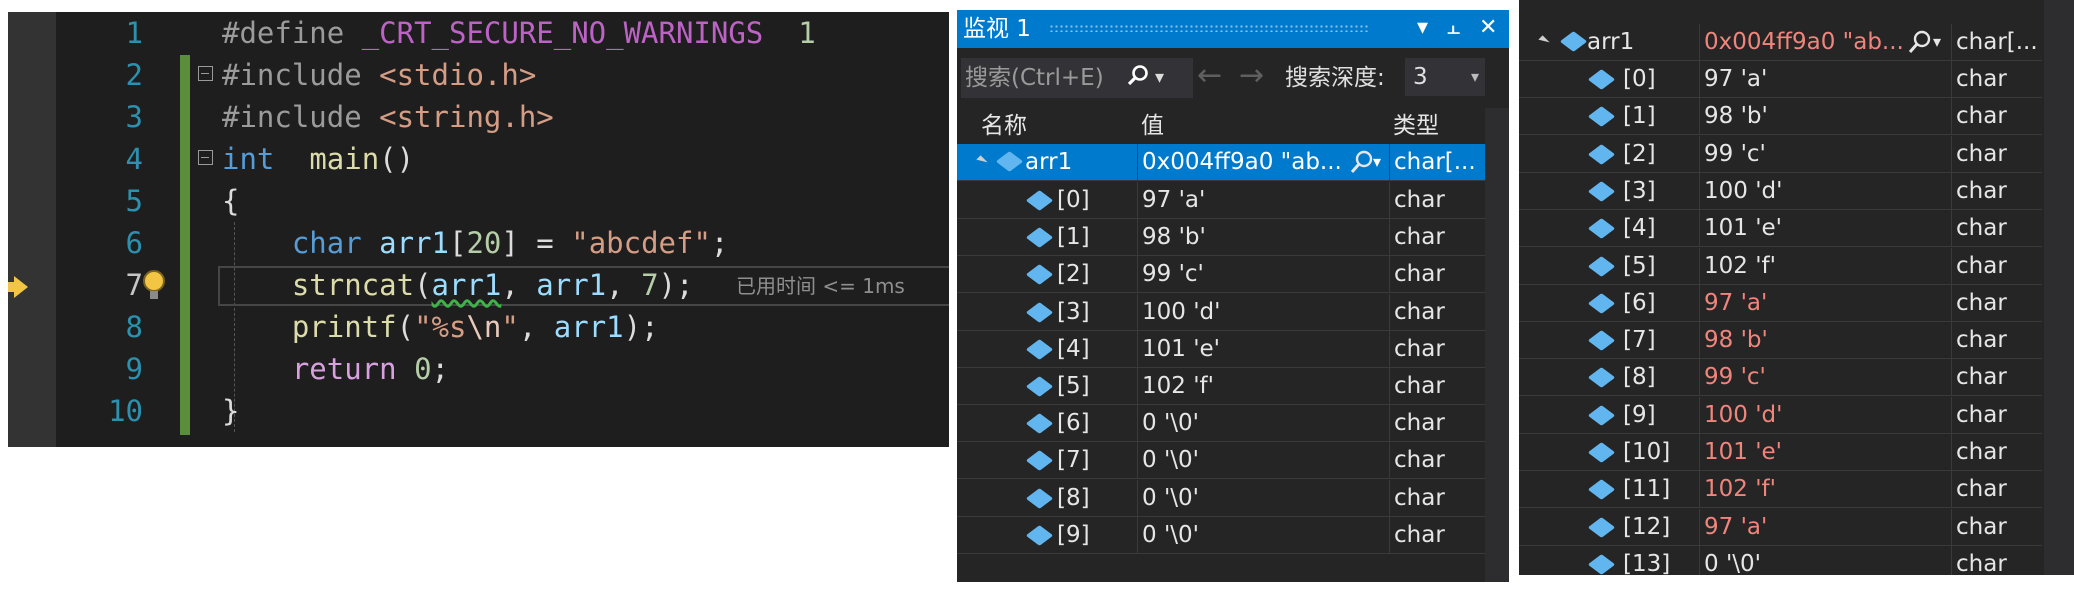 The width and height of the screenshot is (2074, 593). What do you see at coordinates (105, 369) in the screenshot?
I see `line-number: 9` at bounding box center [105, 369].